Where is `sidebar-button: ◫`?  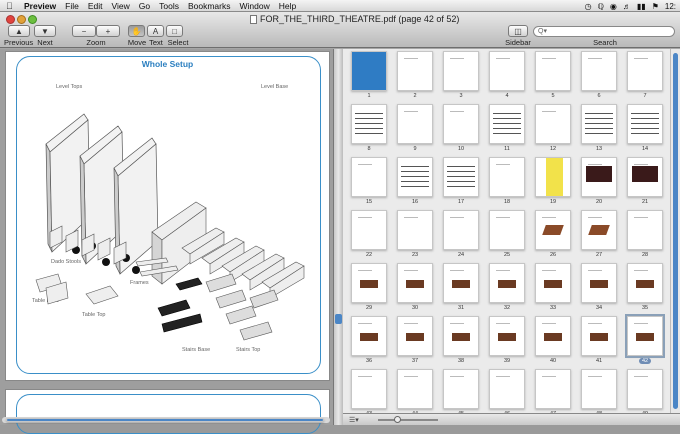
sidebar-button: ◫ is located at coordinates (518, 31).